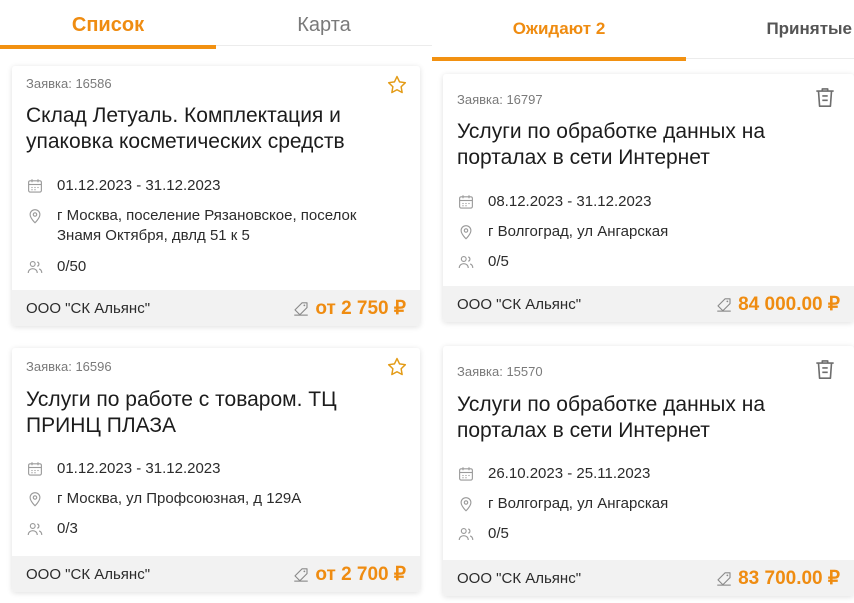  I want to click on view-tabs: Список Карта, so click(216, 25).